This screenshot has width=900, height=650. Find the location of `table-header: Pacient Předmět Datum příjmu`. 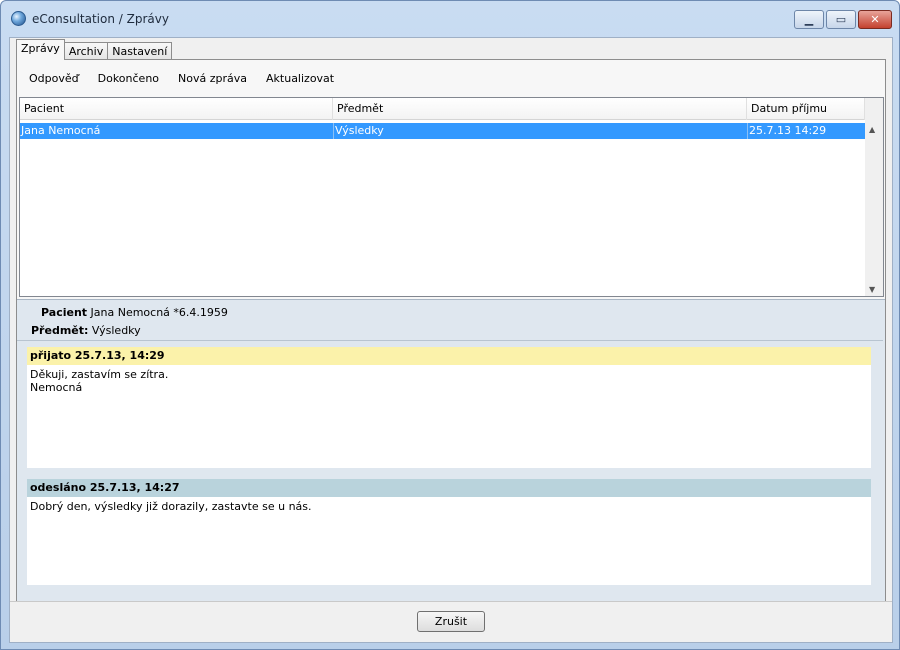

table-header: Pacient Předmět Datum příjmu is located at coordinates (442, 109).